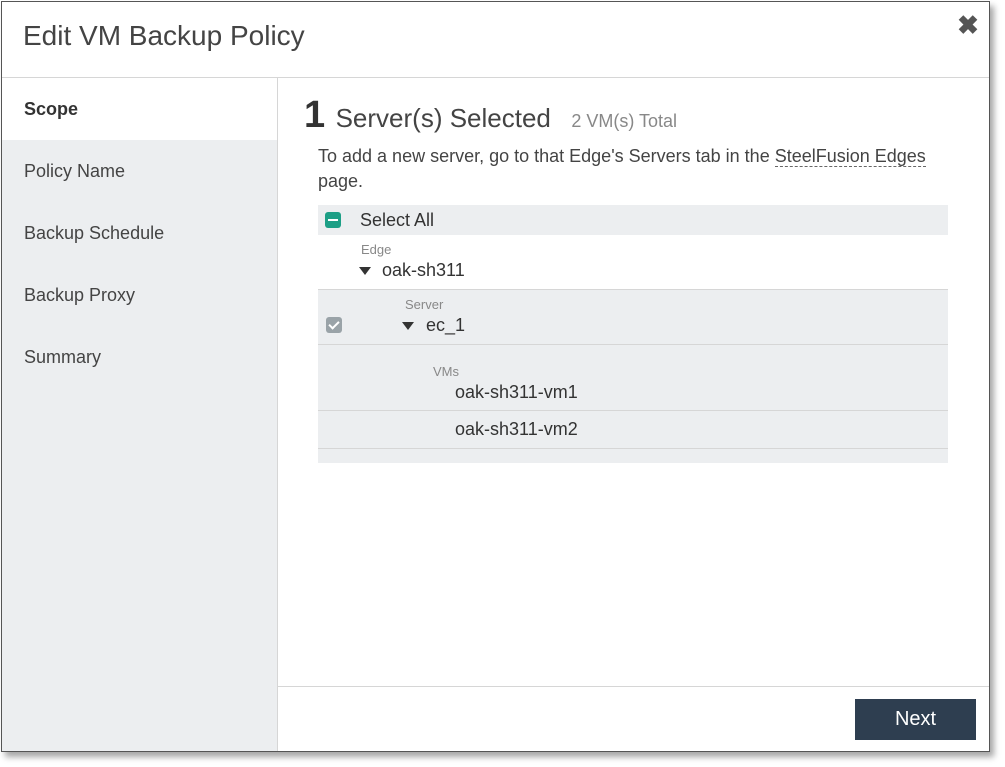 The height and width of the screenshot is (767, 1005). I want to click on selection-heading: 1 Server(s) Selected 2 VM(s) Total, so click(490, 115).